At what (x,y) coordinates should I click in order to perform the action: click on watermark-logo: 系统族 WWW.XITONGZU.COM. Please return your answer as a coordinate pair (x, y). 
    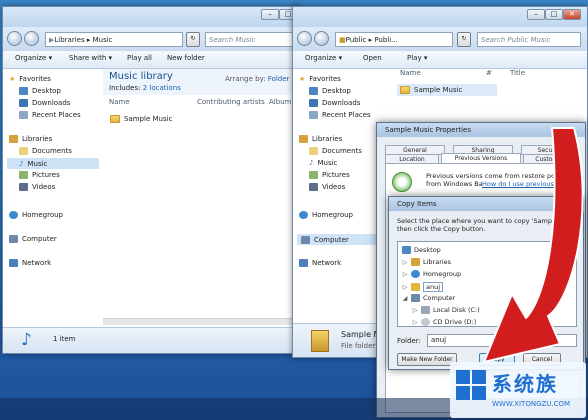
    Looking at the image, I should click on (518, 390).